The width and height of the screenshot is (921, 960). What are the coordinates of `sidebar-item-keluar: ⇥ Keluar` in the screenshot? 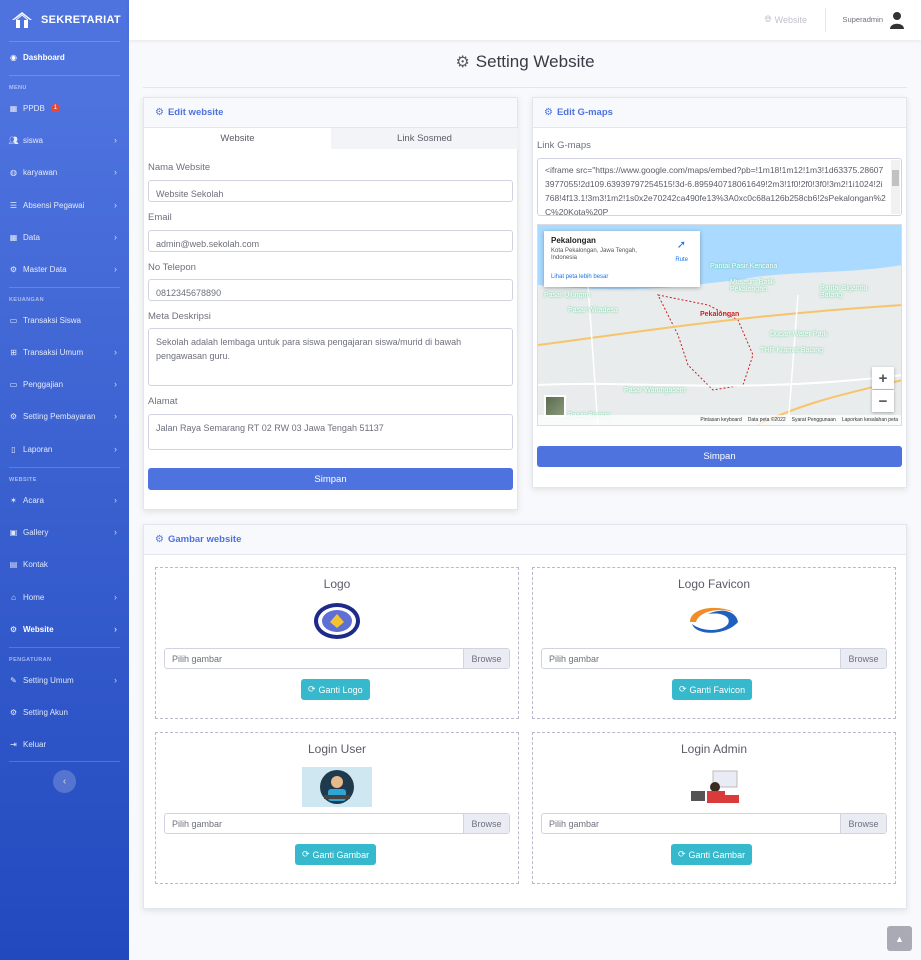 It's located at (64, 744).